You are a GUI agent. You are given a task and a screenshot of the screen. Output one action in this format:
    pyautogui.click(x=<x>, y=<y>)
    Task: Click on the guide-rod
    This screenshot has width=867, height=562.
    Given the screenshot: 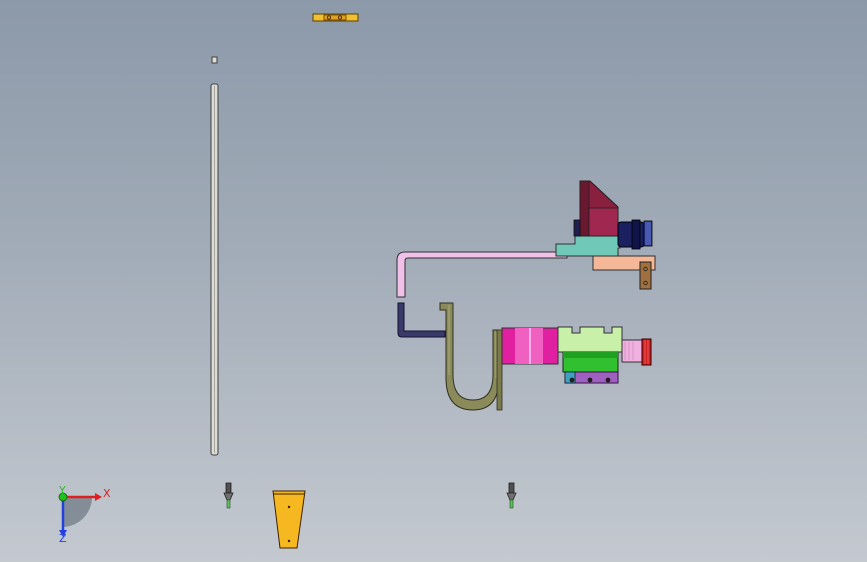 What is the action you would take?
    pyautogui.click(x=214, y=269)
    